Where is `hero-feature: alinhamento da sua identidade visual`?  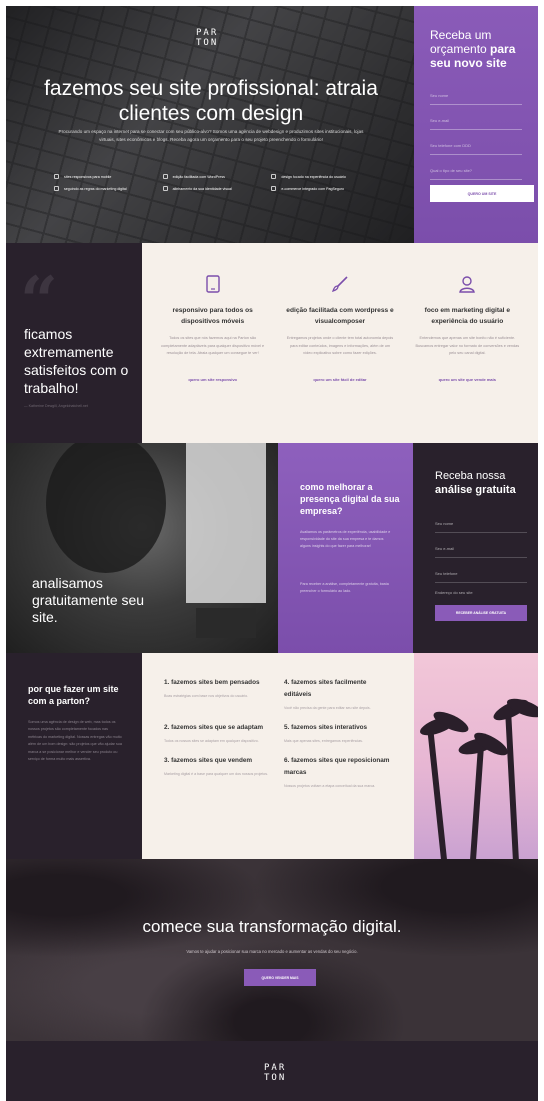
hero-feature: alinhamento da sua identidade visual is located at coordinates (214, 188).